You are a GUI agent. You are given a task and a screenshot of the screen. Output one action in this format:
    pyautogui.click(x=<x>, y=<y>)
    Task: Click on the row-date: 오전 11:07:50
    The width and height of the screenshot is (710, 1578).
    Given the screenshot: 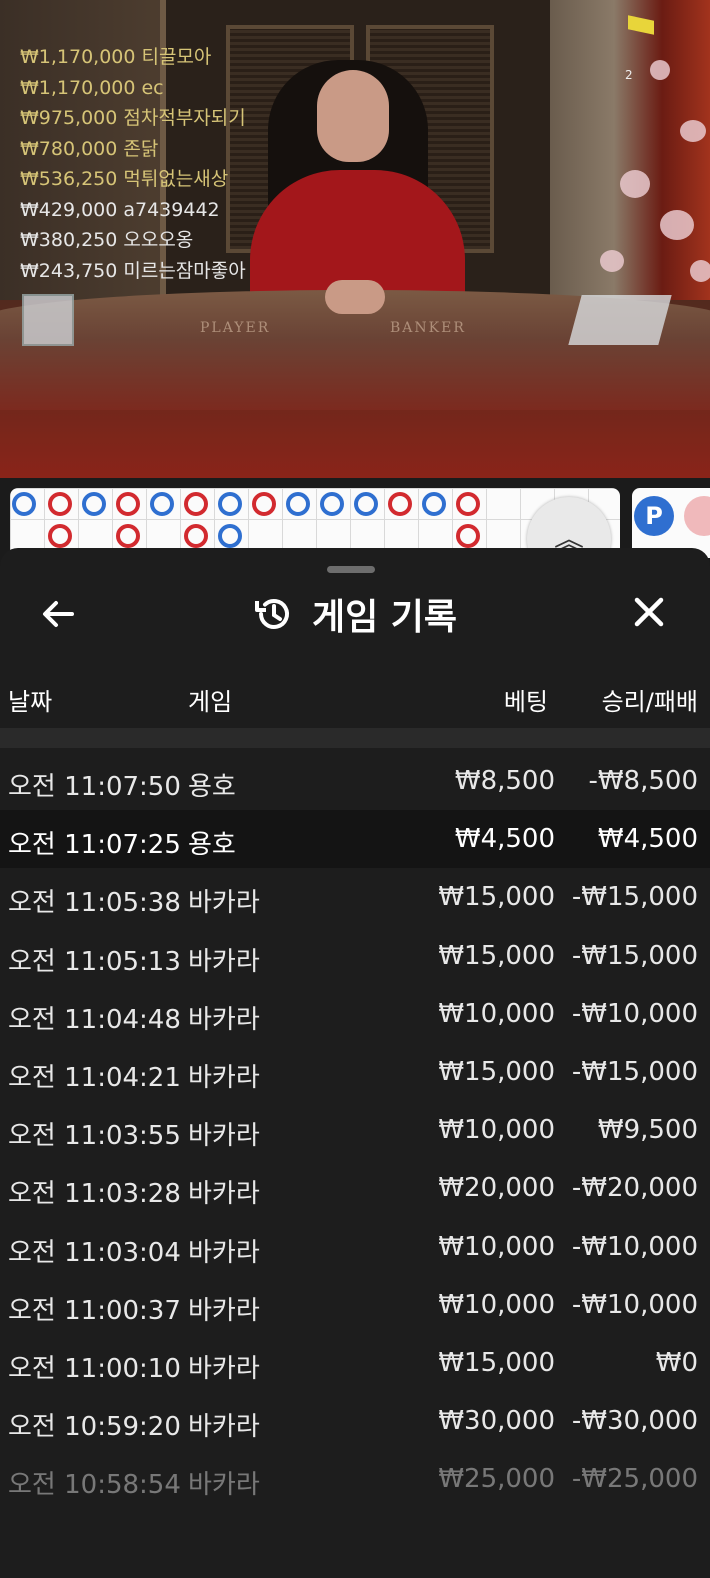 What is the action you would take?
    pyautogui.click(x=94, y=787)
    